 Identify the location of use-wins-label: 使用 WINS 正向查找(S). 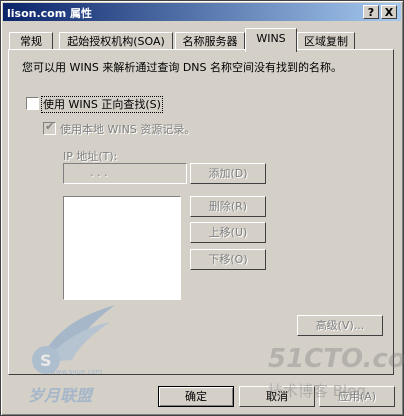
(102, 104).